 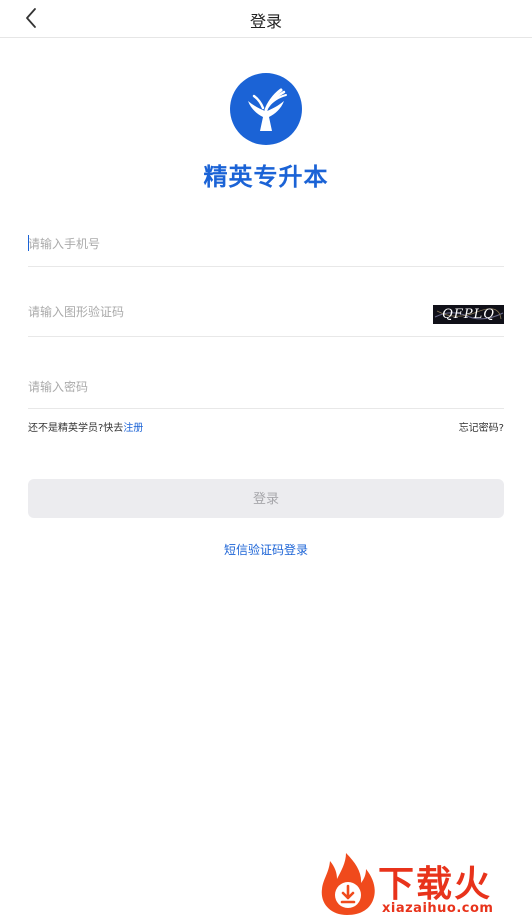 I want to click on book-tree-logo-icon, so click(x=266, y=109).